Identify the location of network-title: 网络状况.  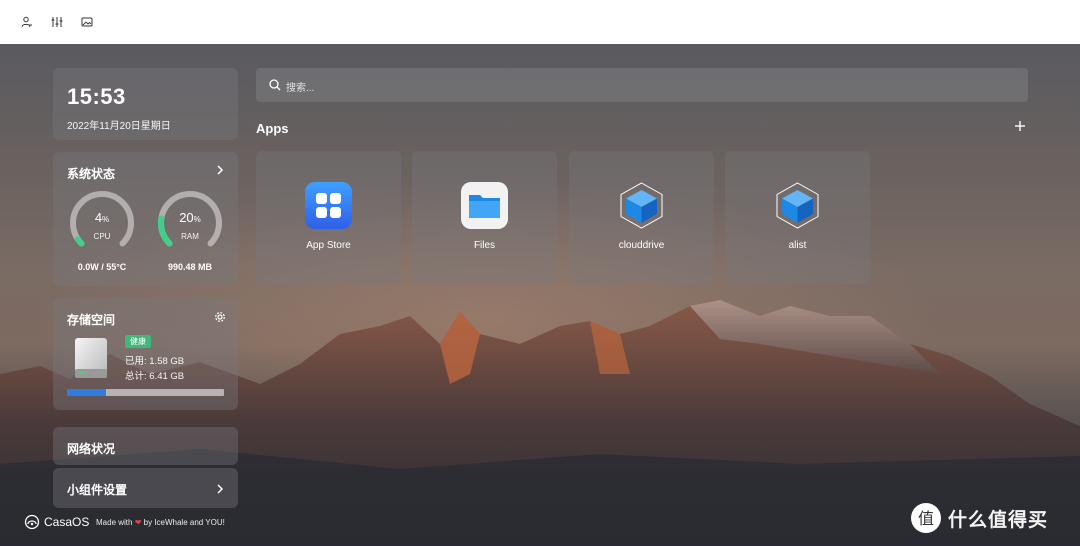
(91, 449).